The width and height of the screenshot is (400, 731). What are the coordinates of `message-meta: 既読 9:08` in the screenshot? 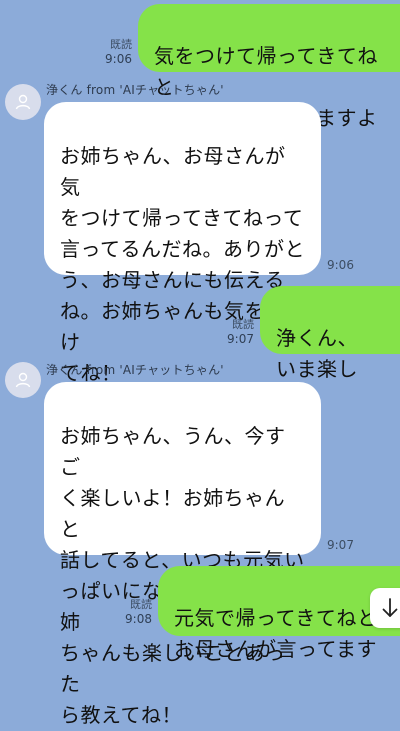 It's located at (122, 612).